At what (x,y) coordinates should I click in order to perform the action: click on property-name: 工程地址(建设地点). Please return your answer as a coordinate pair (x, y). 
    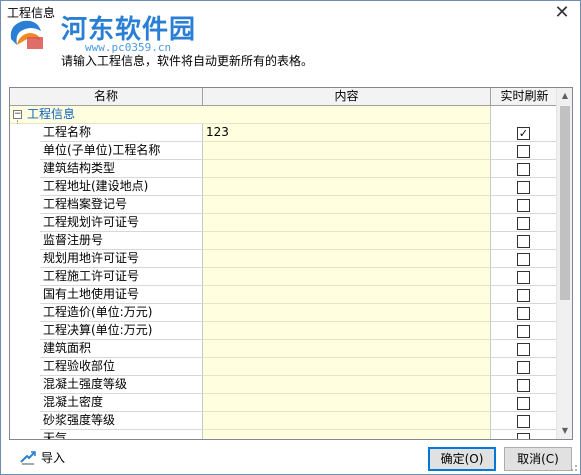
    Looking at the image, I should click on (121, 187).